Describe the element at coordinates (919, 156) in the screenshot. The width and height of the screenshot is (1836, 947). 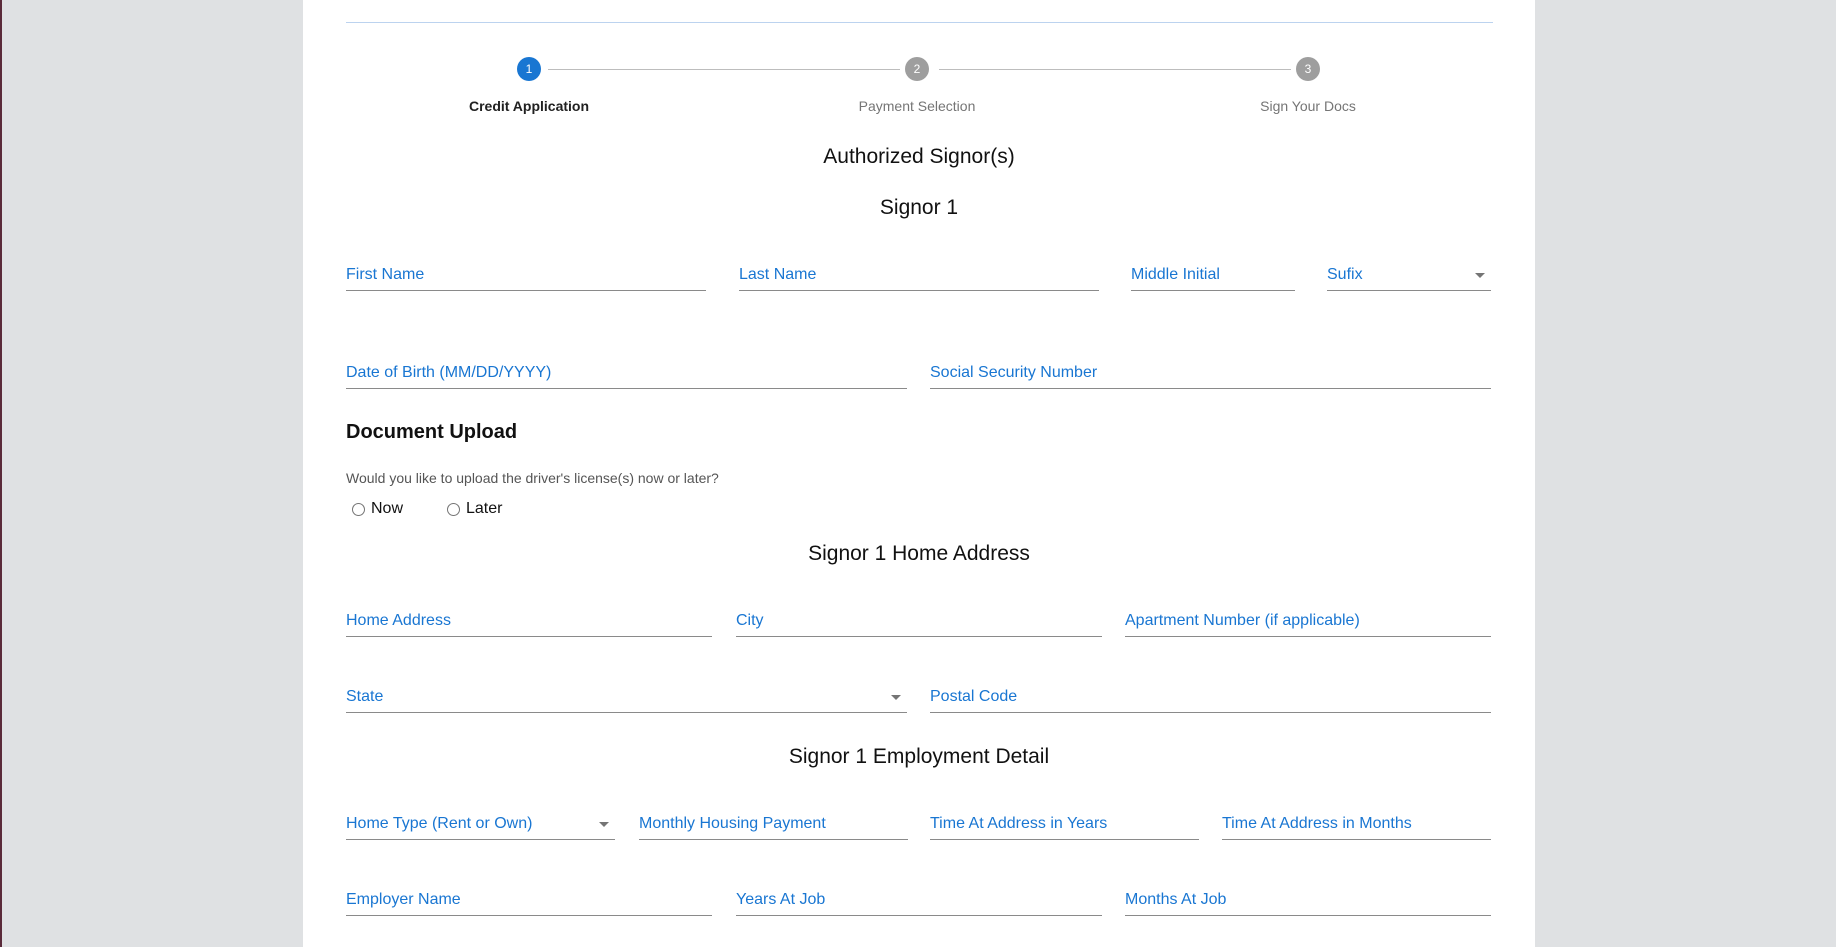
I see `section-title-authorized: Authorized Signor(s)` at that location.